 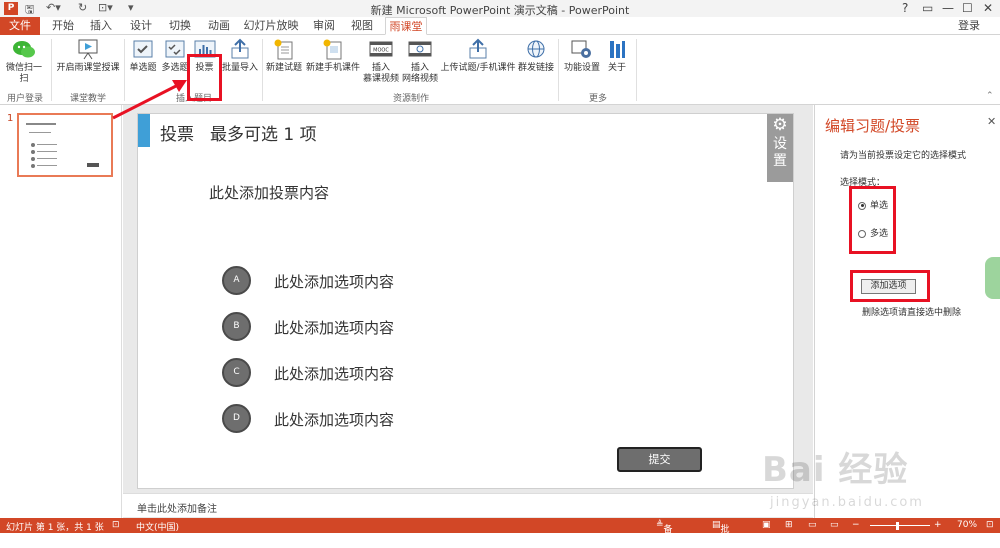 I want to click on slide-settings-button: ⚙ 设 置, so click(x=780, y=148).